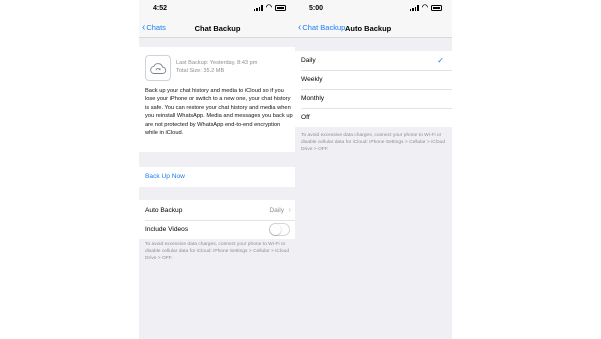 Image resolution: width=601 pixels, height=339 pixels. What do you see at coordinates (217, 210) in the screenshot?
I see `auto-backup-row: Auto Backup Daily ›` at bounding box center [217, 210].